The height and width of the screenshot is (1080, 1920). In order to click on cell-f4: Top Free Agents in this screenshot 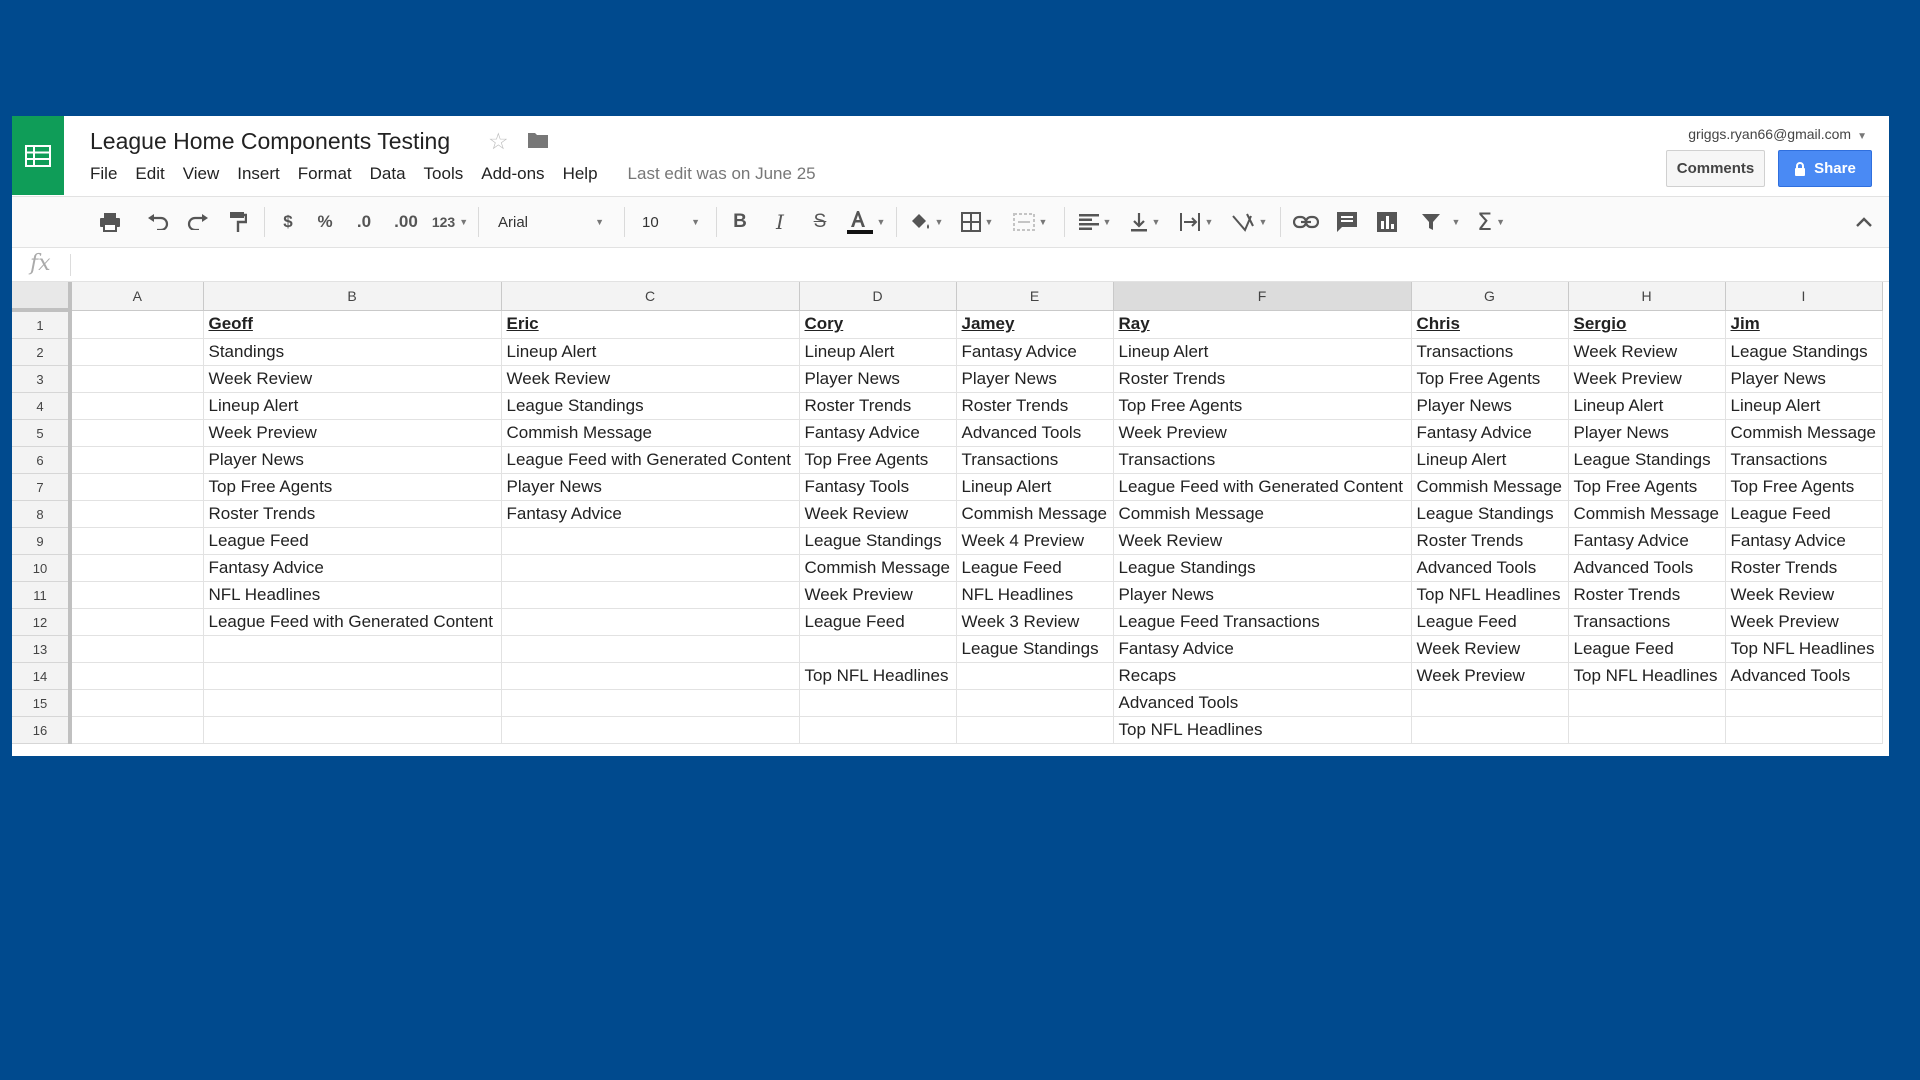, I will do `click(1262, 406)`.